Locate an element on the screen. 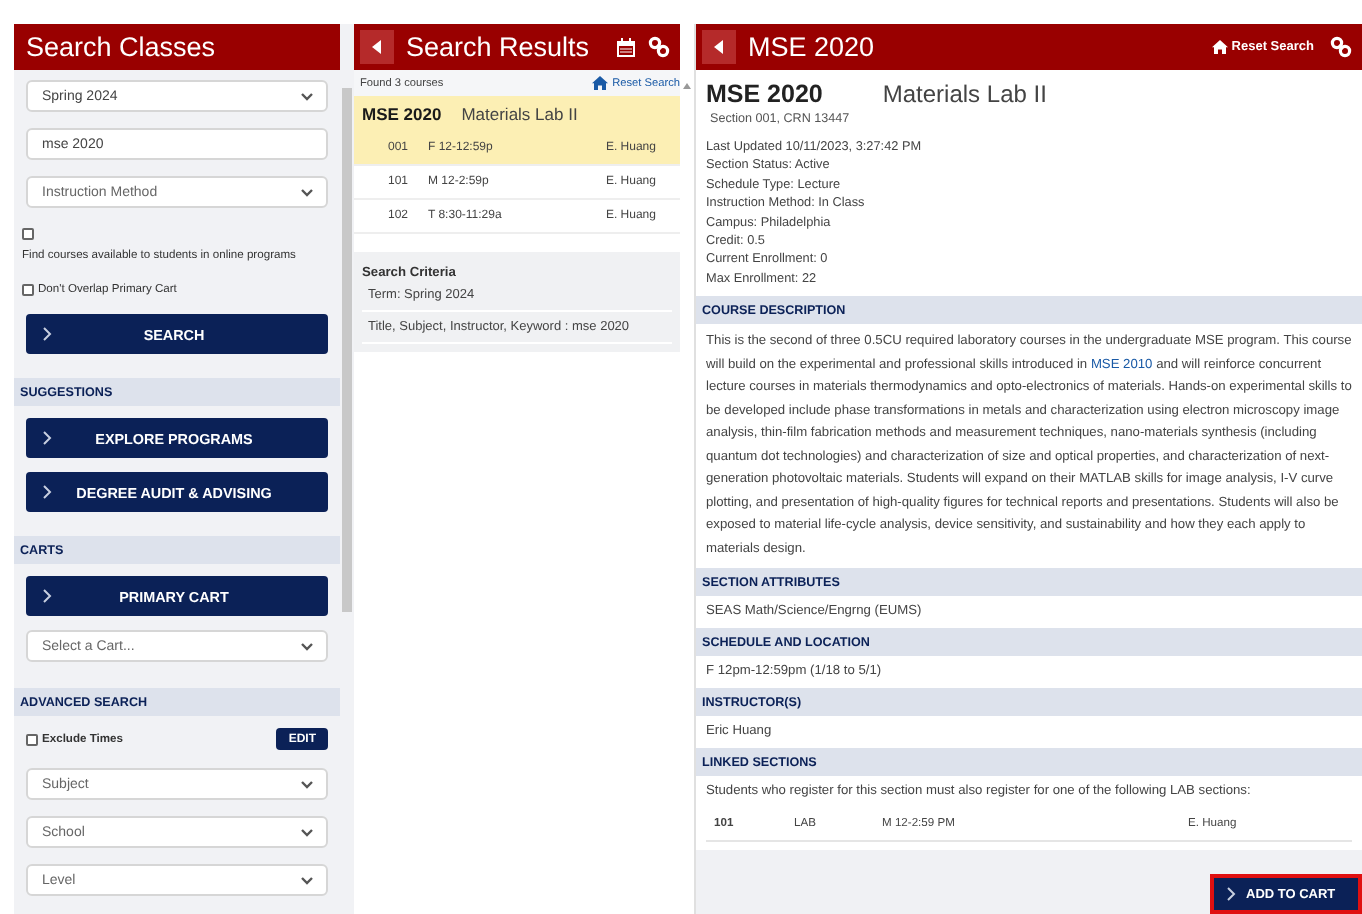  course-code: MSE 2020 is located at coordinates (764, 94).